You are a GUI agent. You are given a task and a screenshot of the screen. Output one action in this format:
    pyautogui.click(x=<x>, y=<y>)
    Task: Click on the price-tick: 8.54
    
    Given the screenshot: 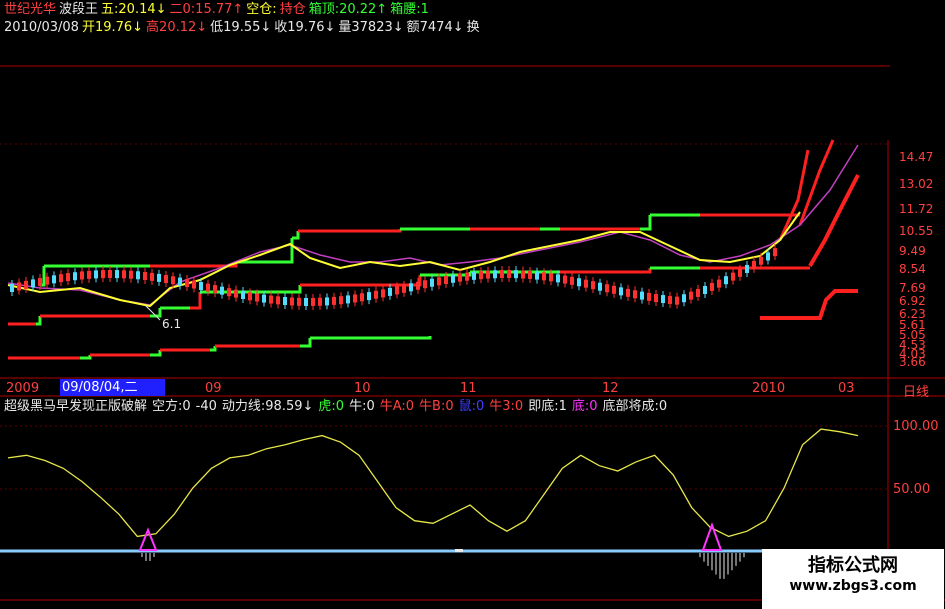 What is the action you would take?
    pyautogui.click(x=912, y=269)
    